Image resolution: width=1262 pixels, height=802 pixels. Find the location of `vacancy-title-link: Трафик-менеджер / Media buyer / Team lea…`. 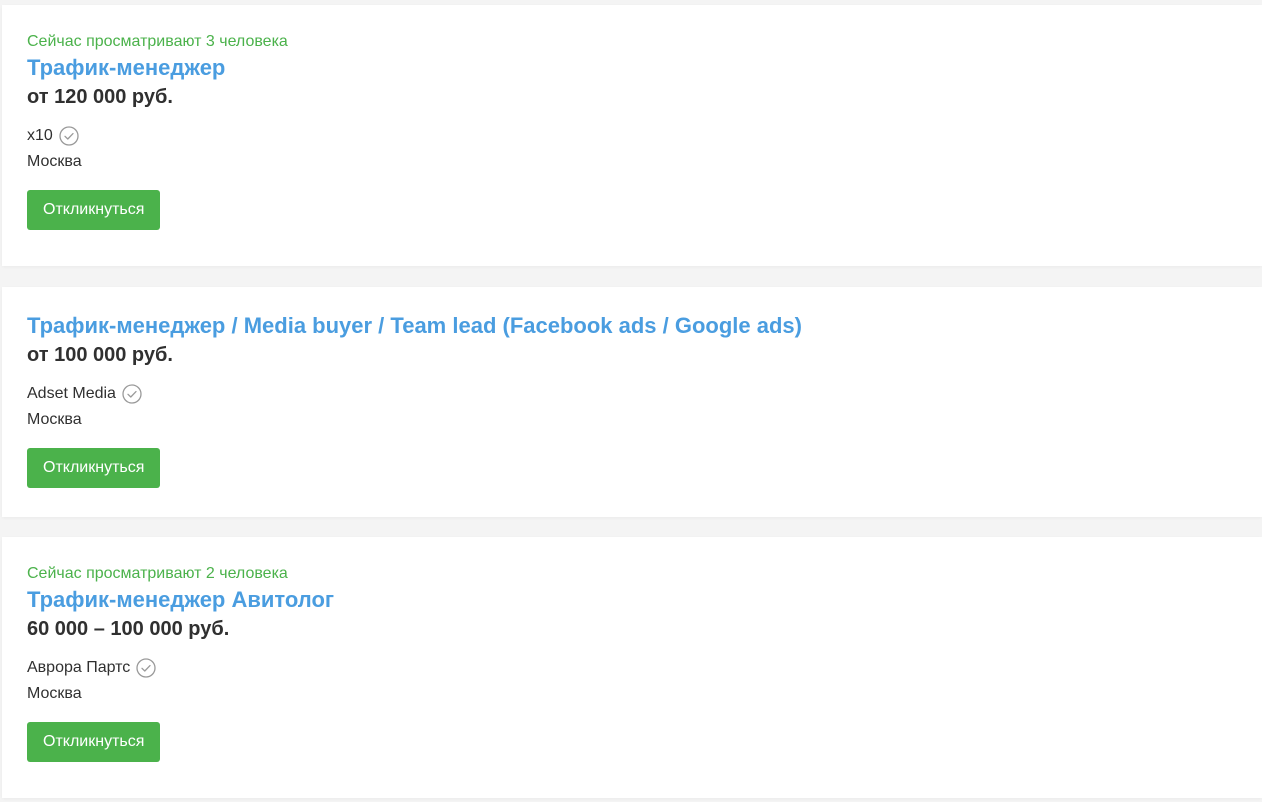

vacancy-title-link: Трафик-менеджер / Media buyer / Team lea… is located at coordinates (414, 326).